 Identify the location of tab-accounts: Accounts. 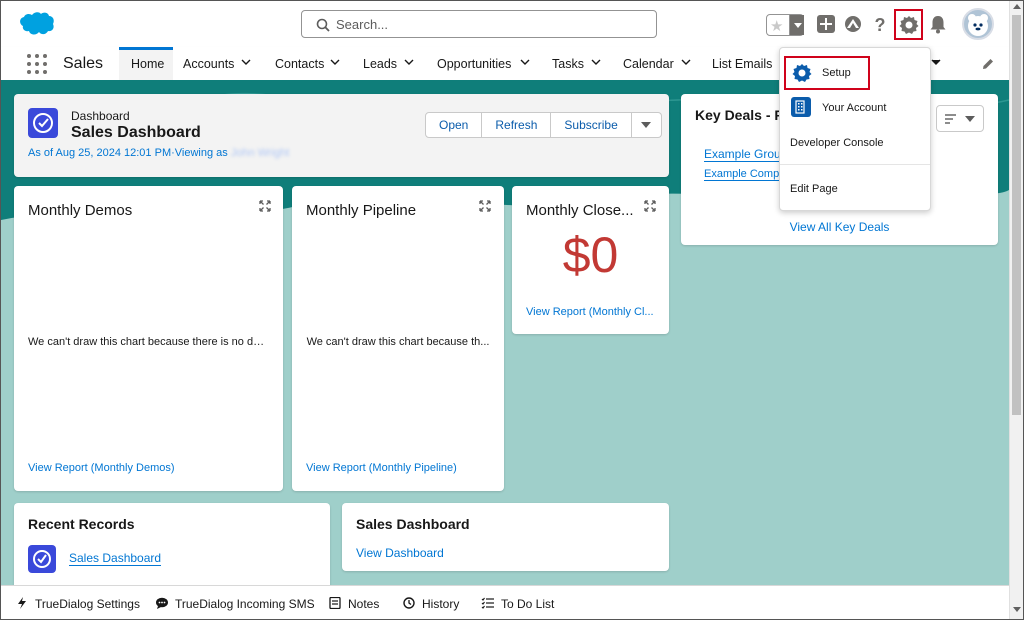
(217, 63).